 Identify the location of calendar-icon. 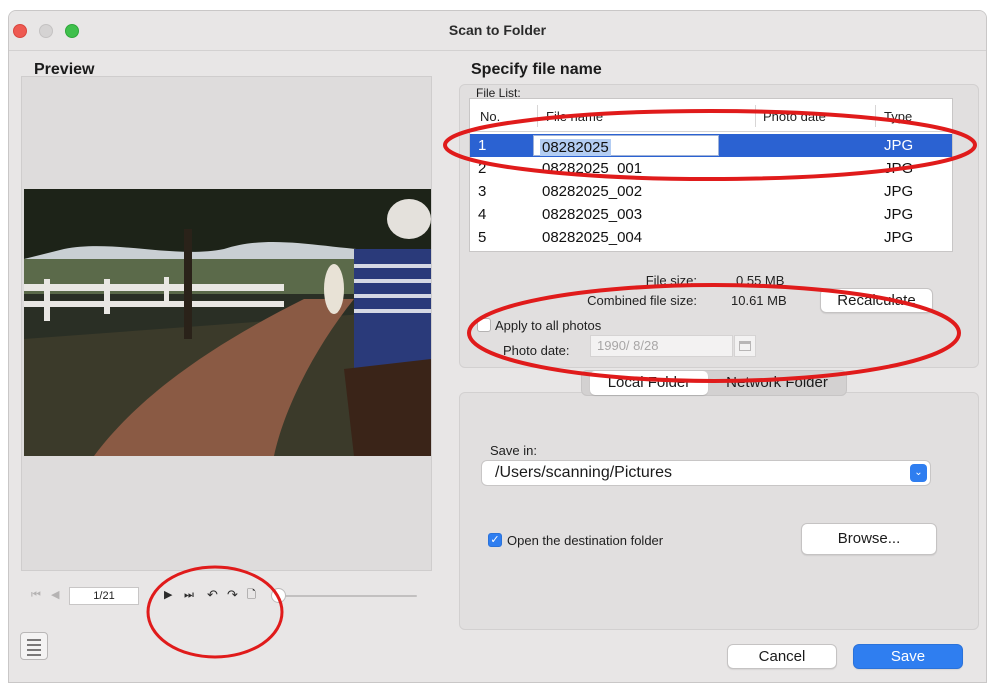
(745, 346).